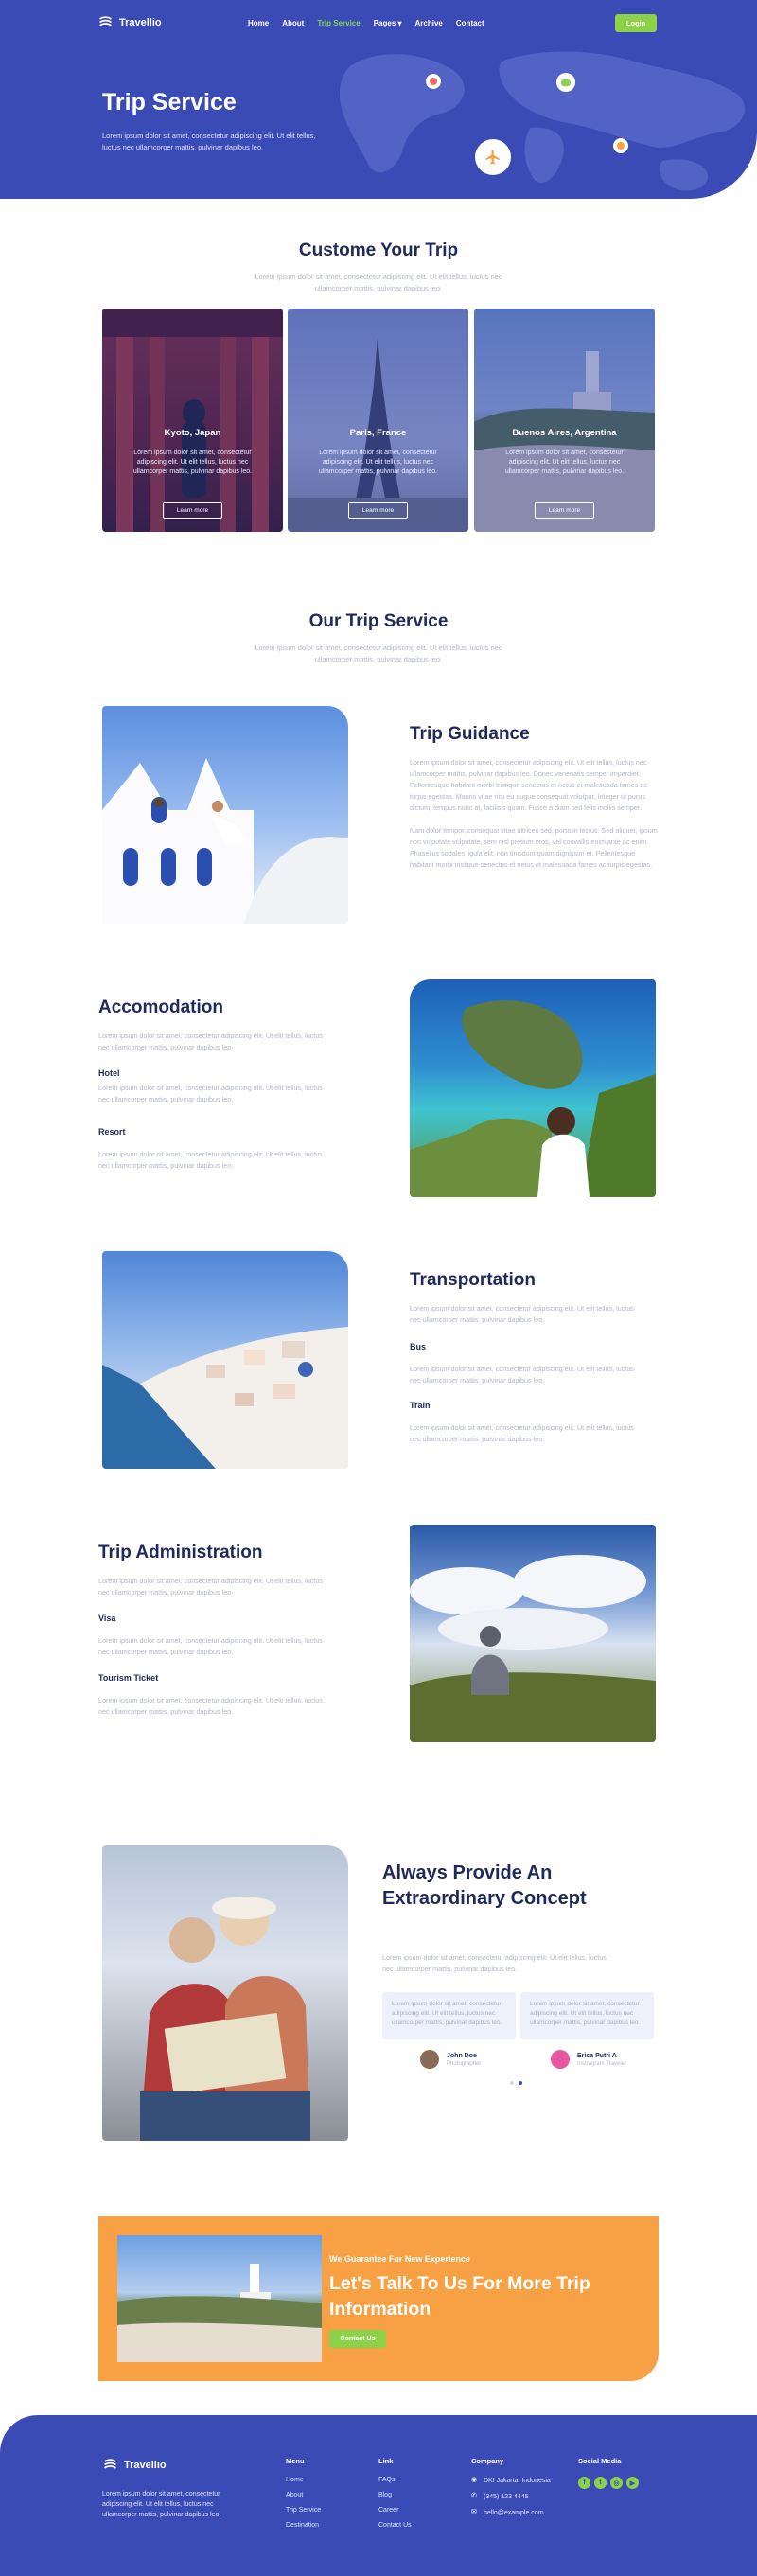 Image resolution: width=757 pixels, height=2576 pixels. Describe the element at coordinates (293, 23) in the screenshot. I see `nav-about: About` at that location.